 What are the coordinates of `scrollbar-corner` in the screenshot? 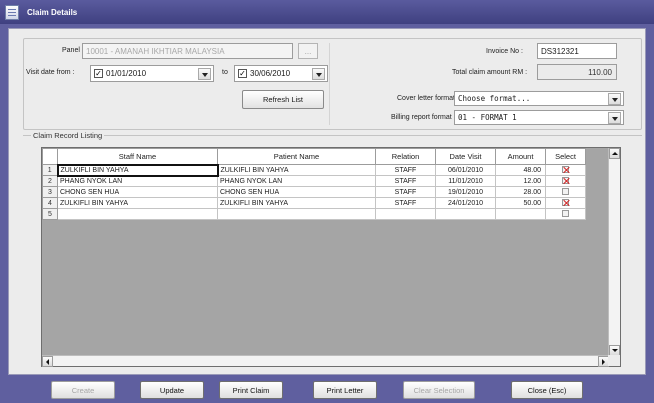 It's located at (614, 360).